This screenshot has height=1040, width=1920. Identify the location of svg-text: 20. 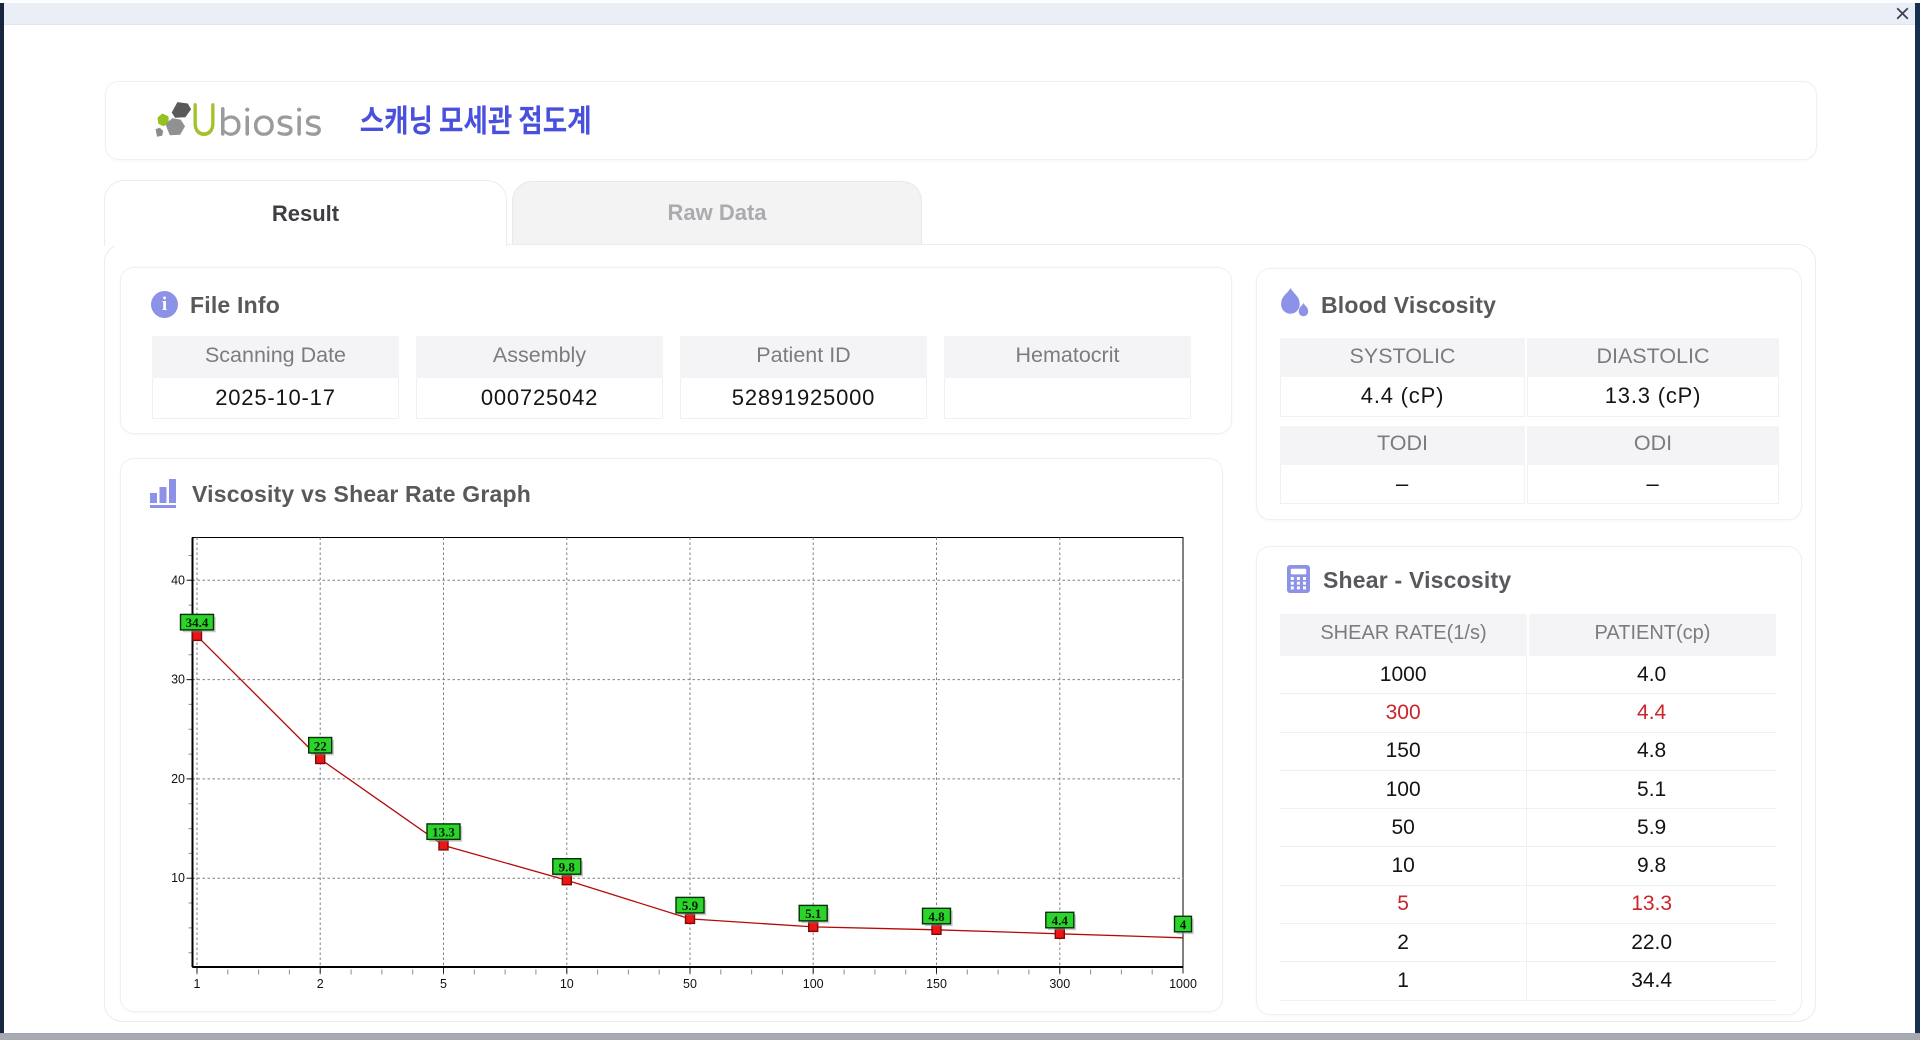
(178, 779).